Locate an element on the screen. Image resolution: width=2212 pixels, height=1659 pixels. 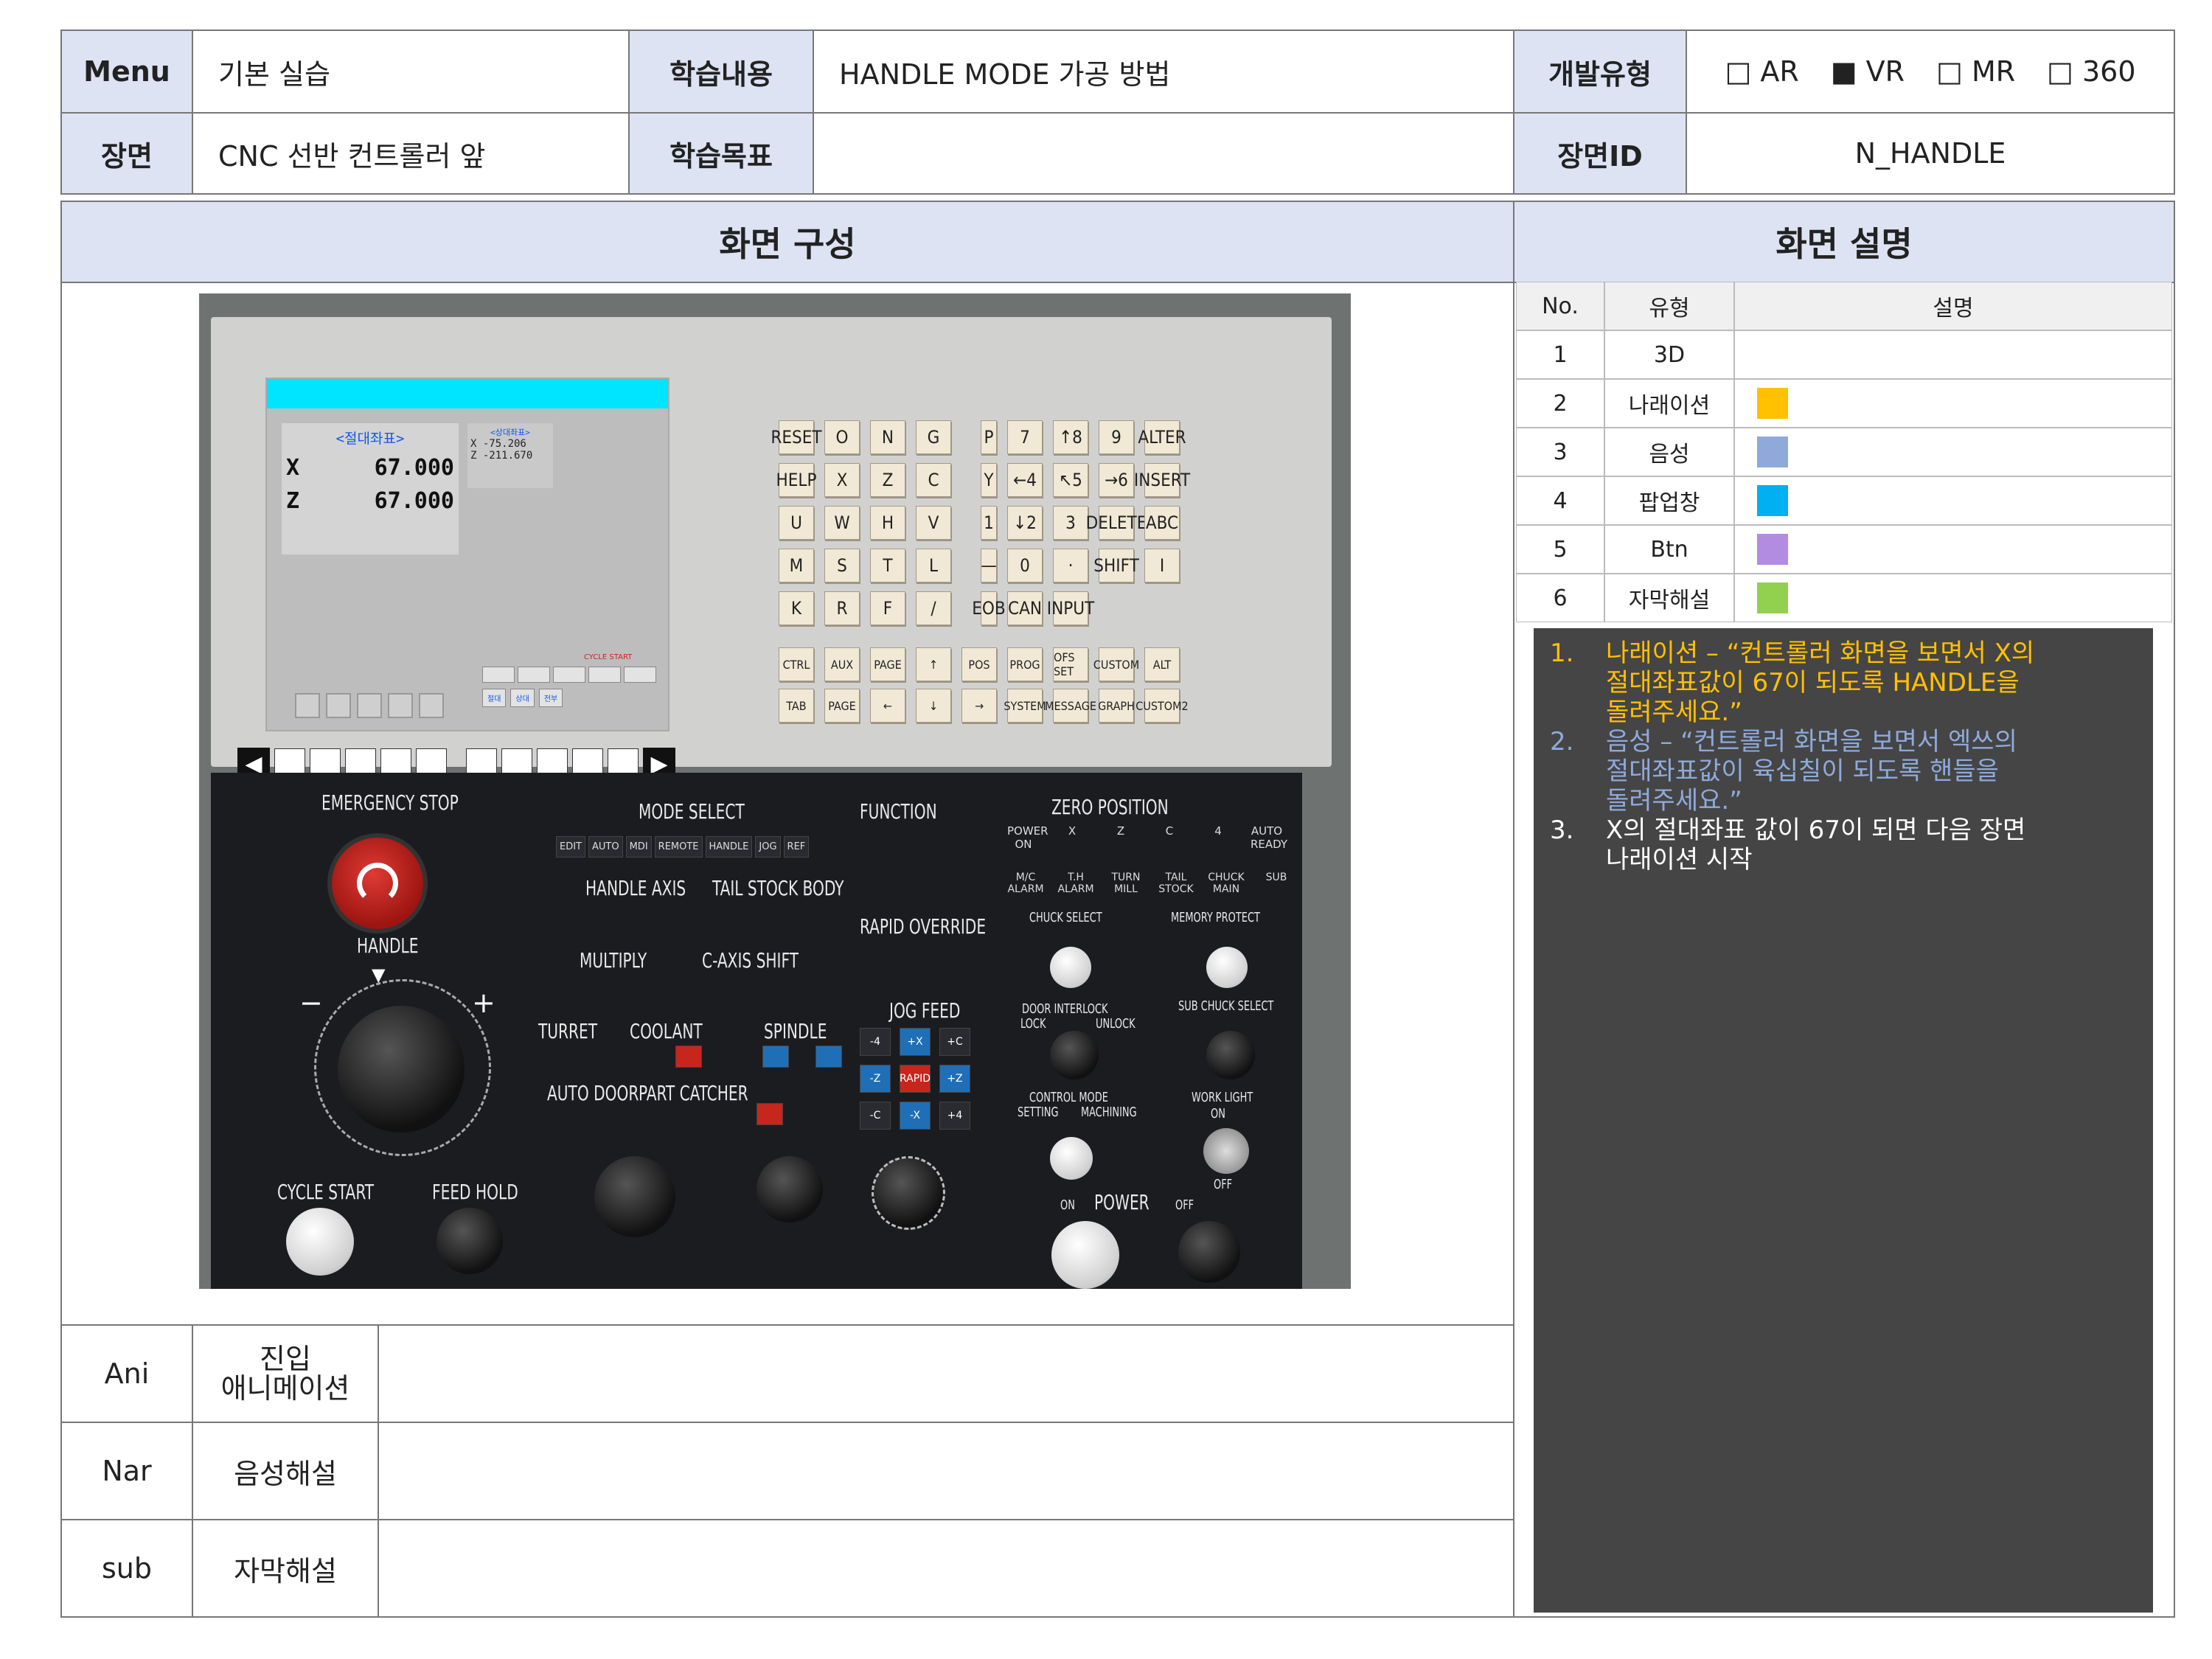
keypad-key: 3 is located at coordinates (1070, 523).